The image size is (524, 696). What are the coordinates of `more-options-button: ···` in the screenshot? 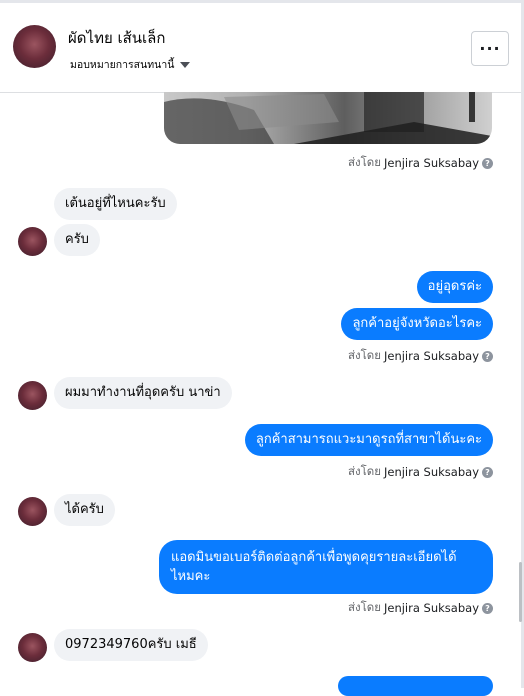 It's located at (490, 48).